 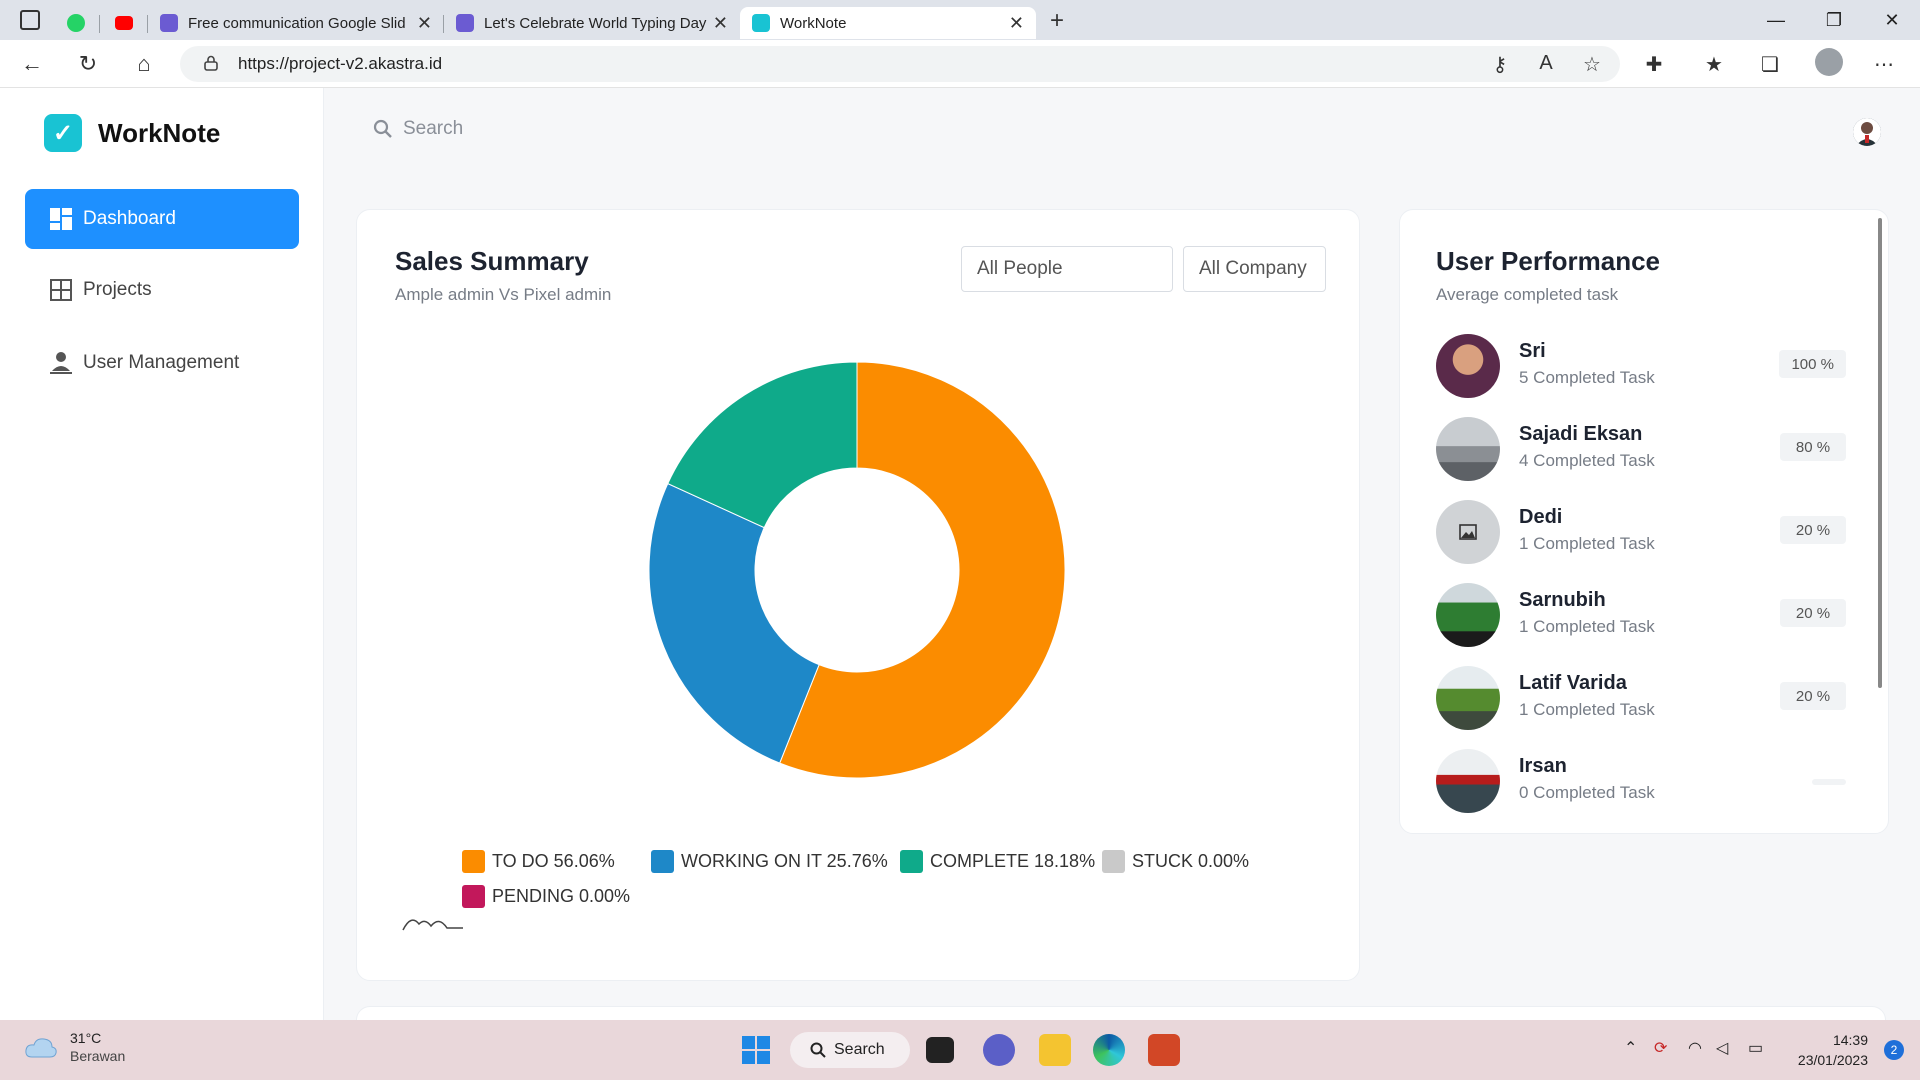 I want to click on brand-logo: ✓ WorkNote, so click(x=132, y=133).